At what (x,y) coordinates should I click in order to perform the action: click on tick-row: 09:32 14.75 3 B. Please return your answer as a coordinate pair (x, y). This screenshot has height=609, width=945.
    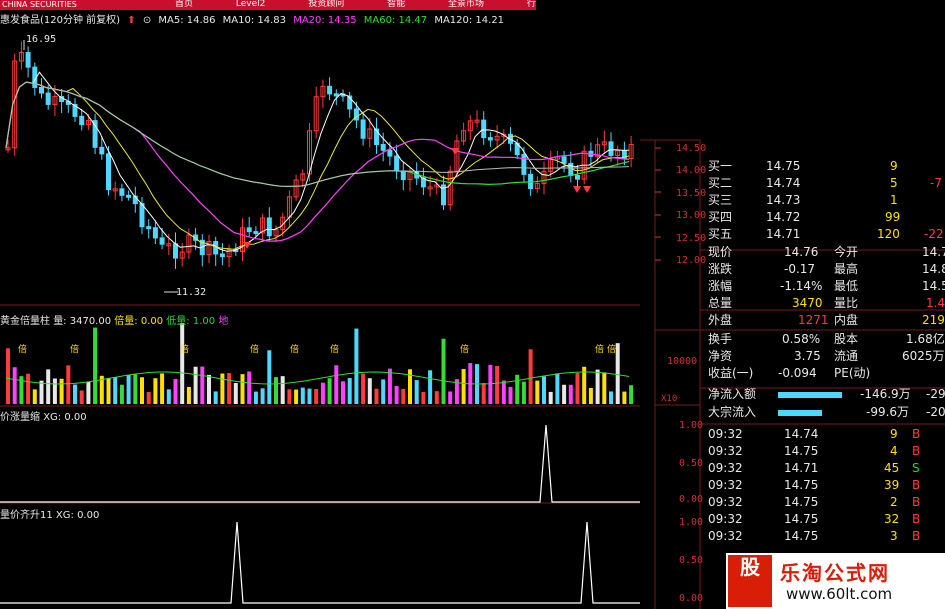
    Looking at the image, I should click on (814, 536).